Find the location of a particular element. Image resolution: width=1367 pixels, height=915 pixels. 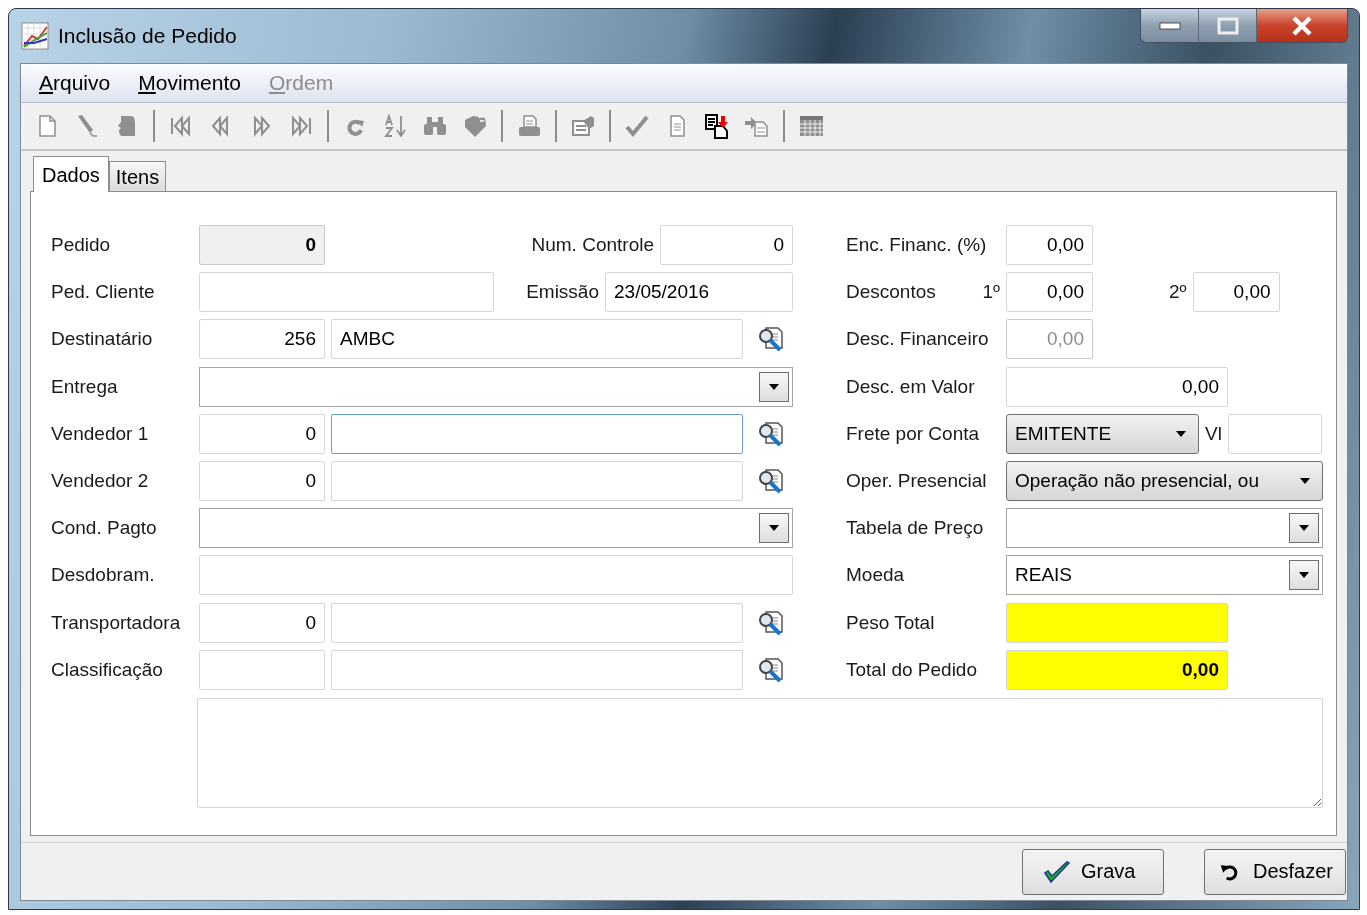

field-label: Tabela de Preço is located at coordinates (915, 528).